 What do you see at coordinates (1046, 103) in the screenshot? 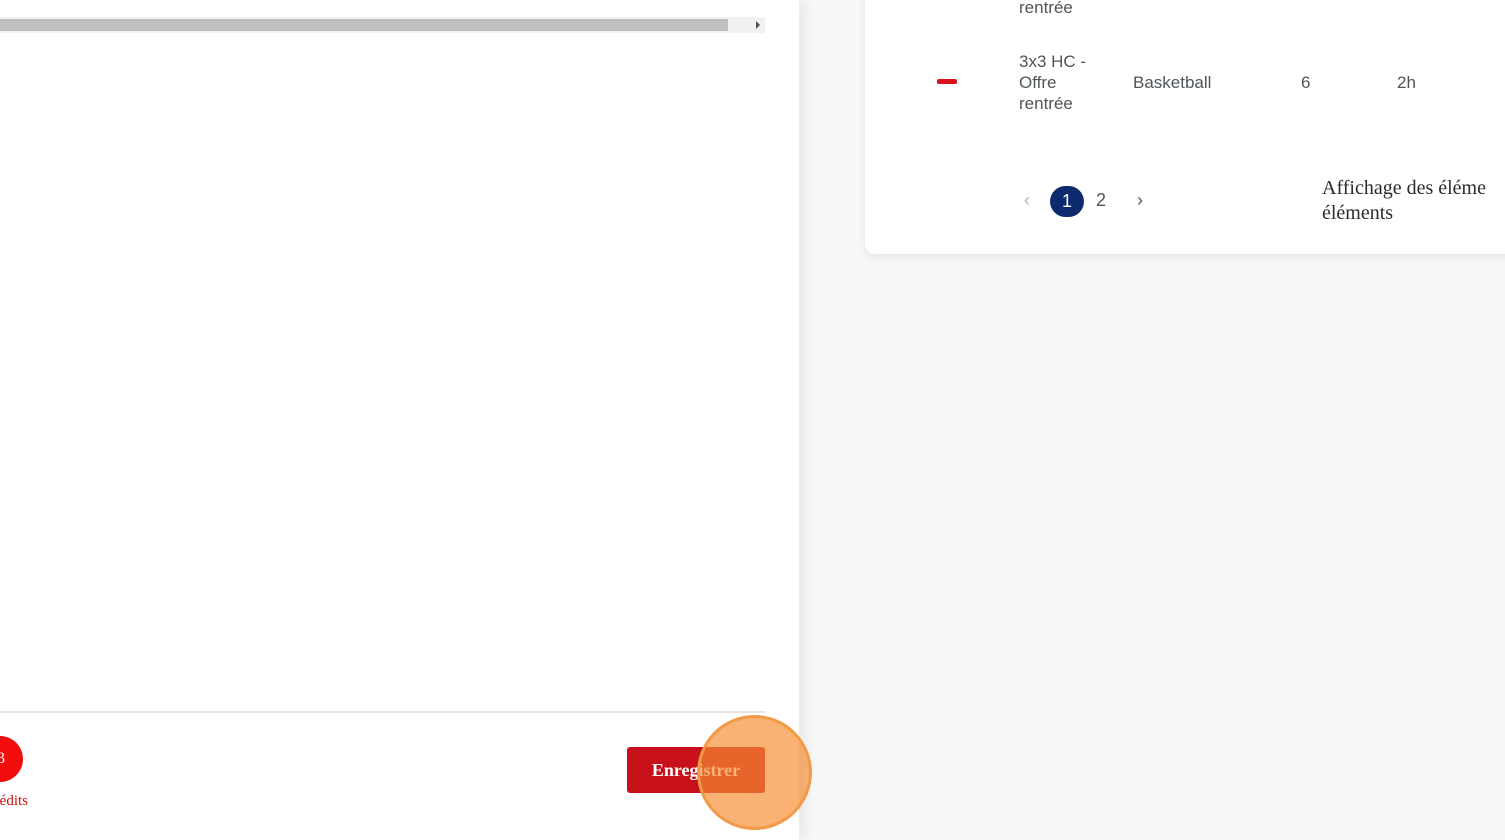
I see `offer-name-line: rentrée` at bounding box center [1046, 103].